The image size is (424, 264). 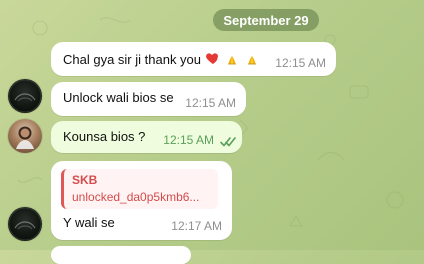 I want to click on message-text: Chal gya sir ji thank you, so click(x=161, y=59).